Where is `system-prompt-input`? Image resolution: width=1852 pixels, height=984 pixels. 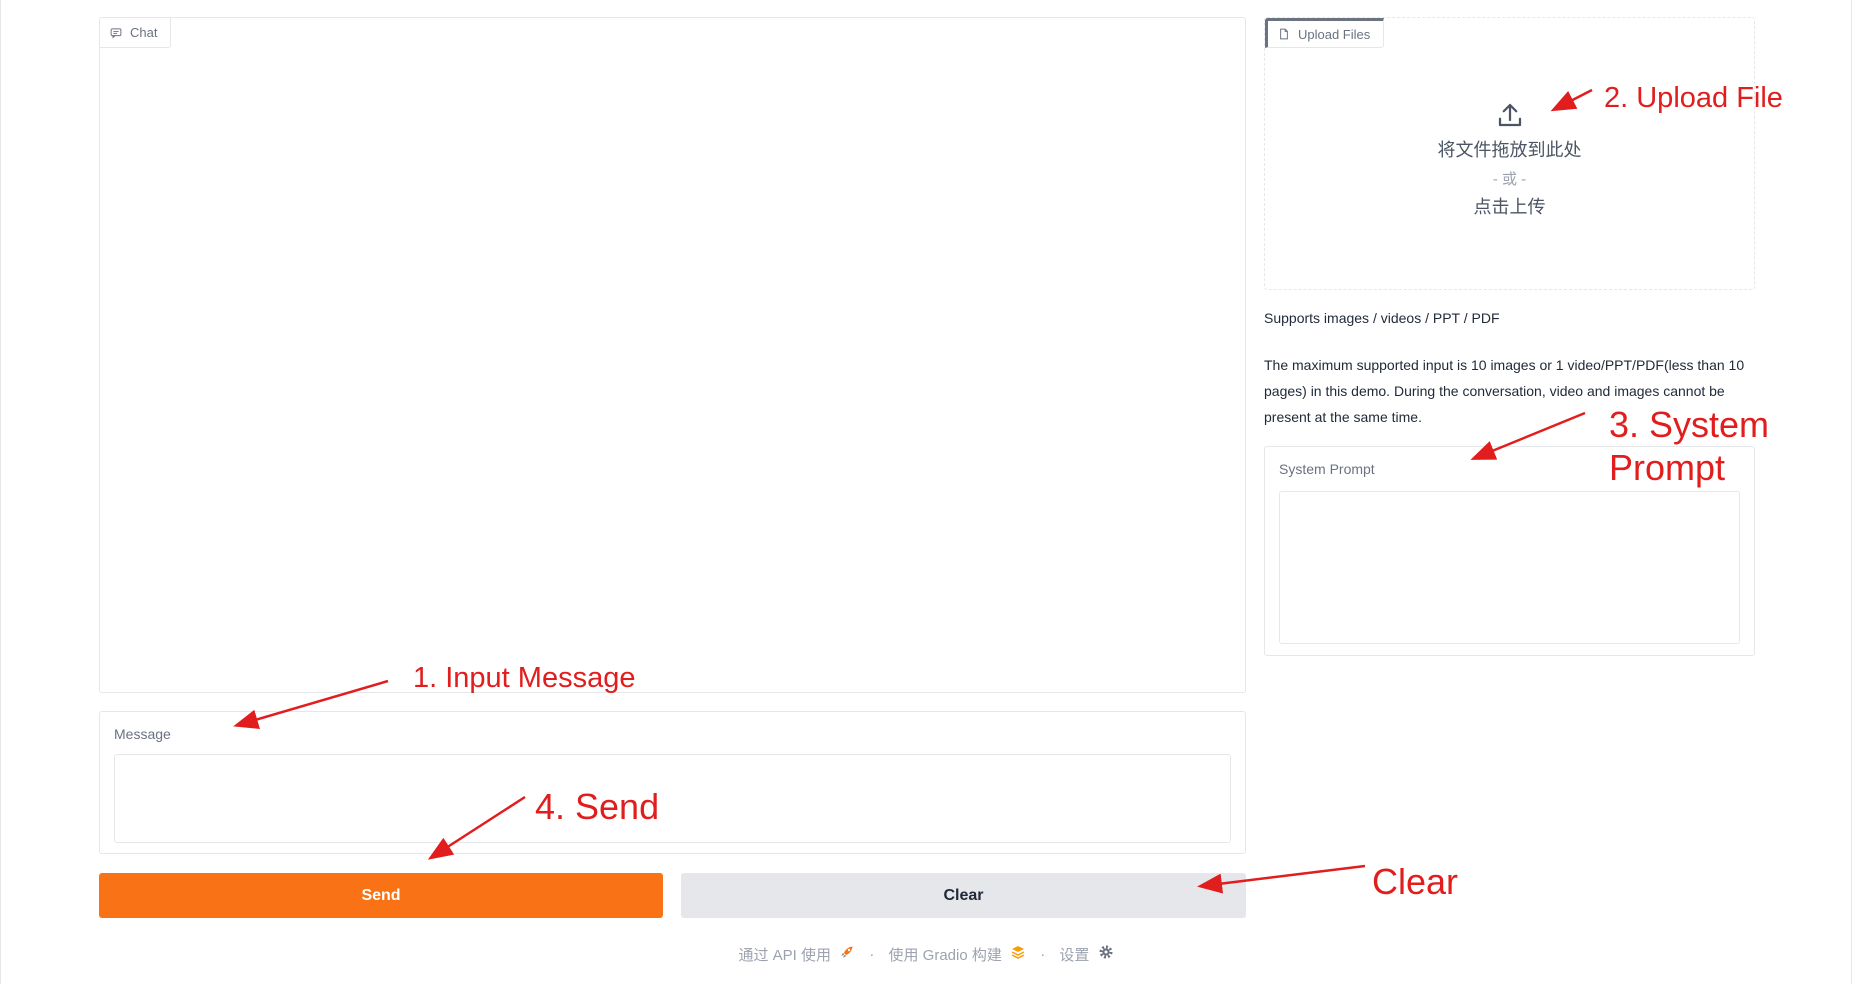
system-prompt-input is located at coordinates (1509, 567).